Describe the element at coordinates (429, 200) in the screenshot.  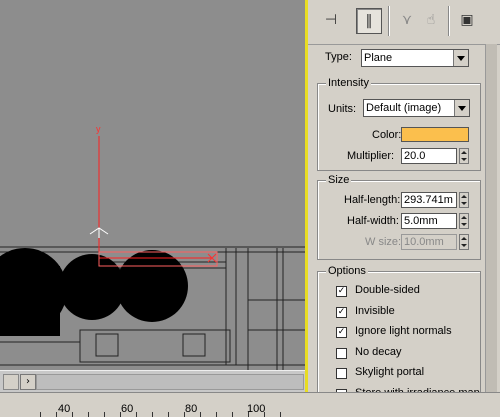
I see `half-length-field: 293.741m` at that location.